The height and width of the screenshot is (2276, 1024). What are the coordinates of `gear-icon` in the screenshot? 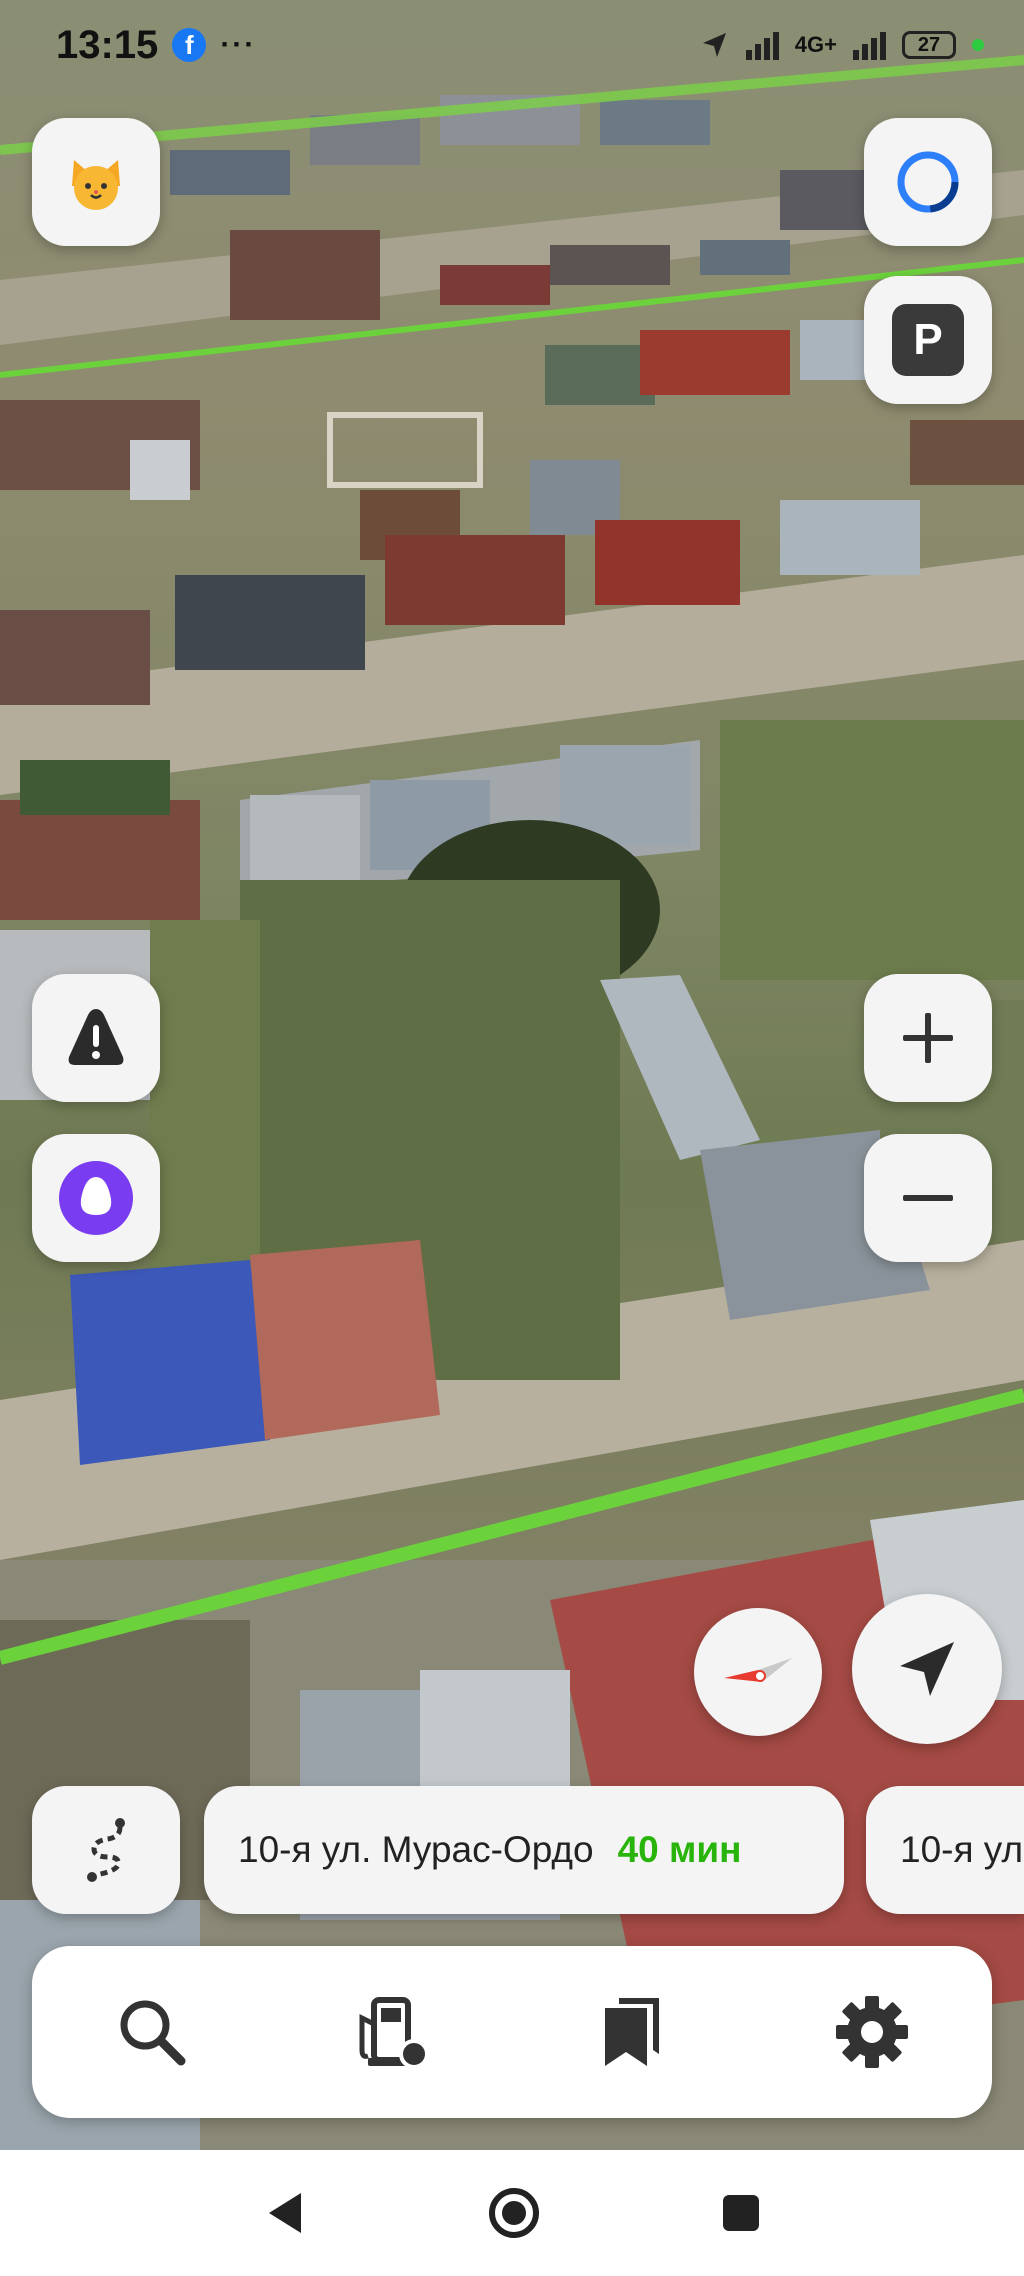 It's located at (872, 2032).